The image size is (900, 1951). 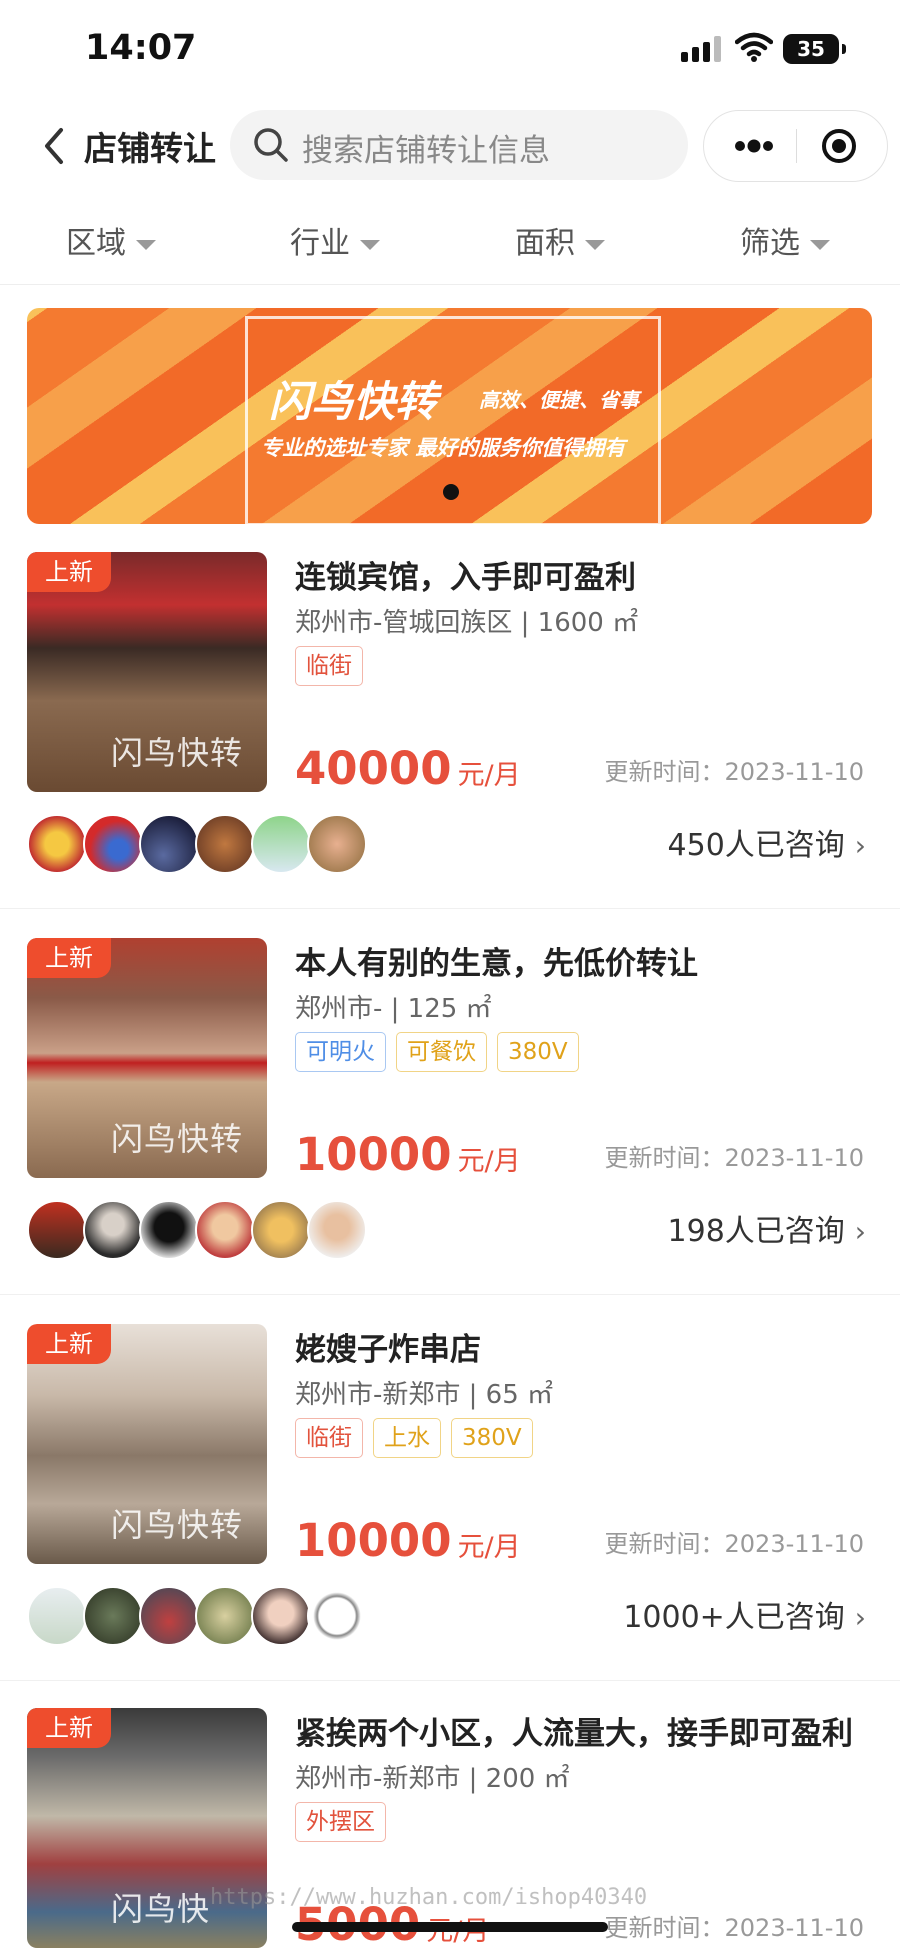 What do you see at coordinates (335, 240) in the screenshot?
I see `filter-industry: 行业` at bounding box center [335, 240].